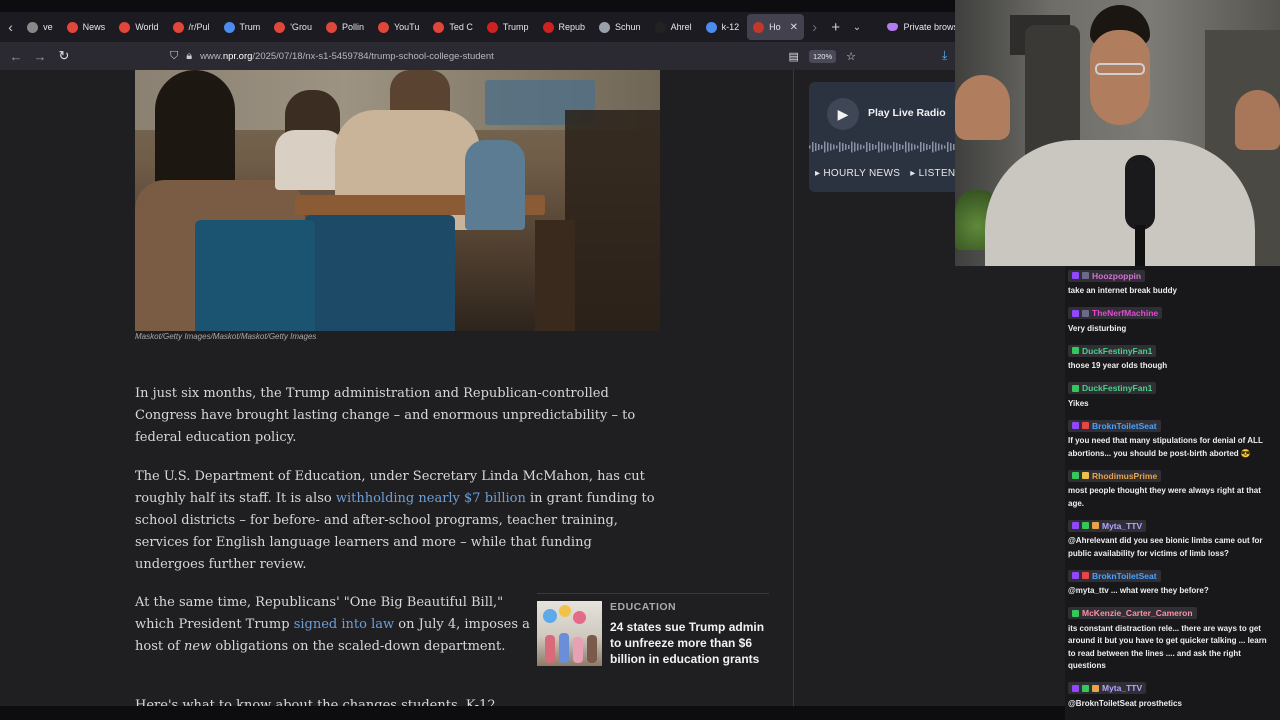 The width and height of the screenshot is (1280, 720). I want to click on tab-active: Ho ✕, so click(776, 27).